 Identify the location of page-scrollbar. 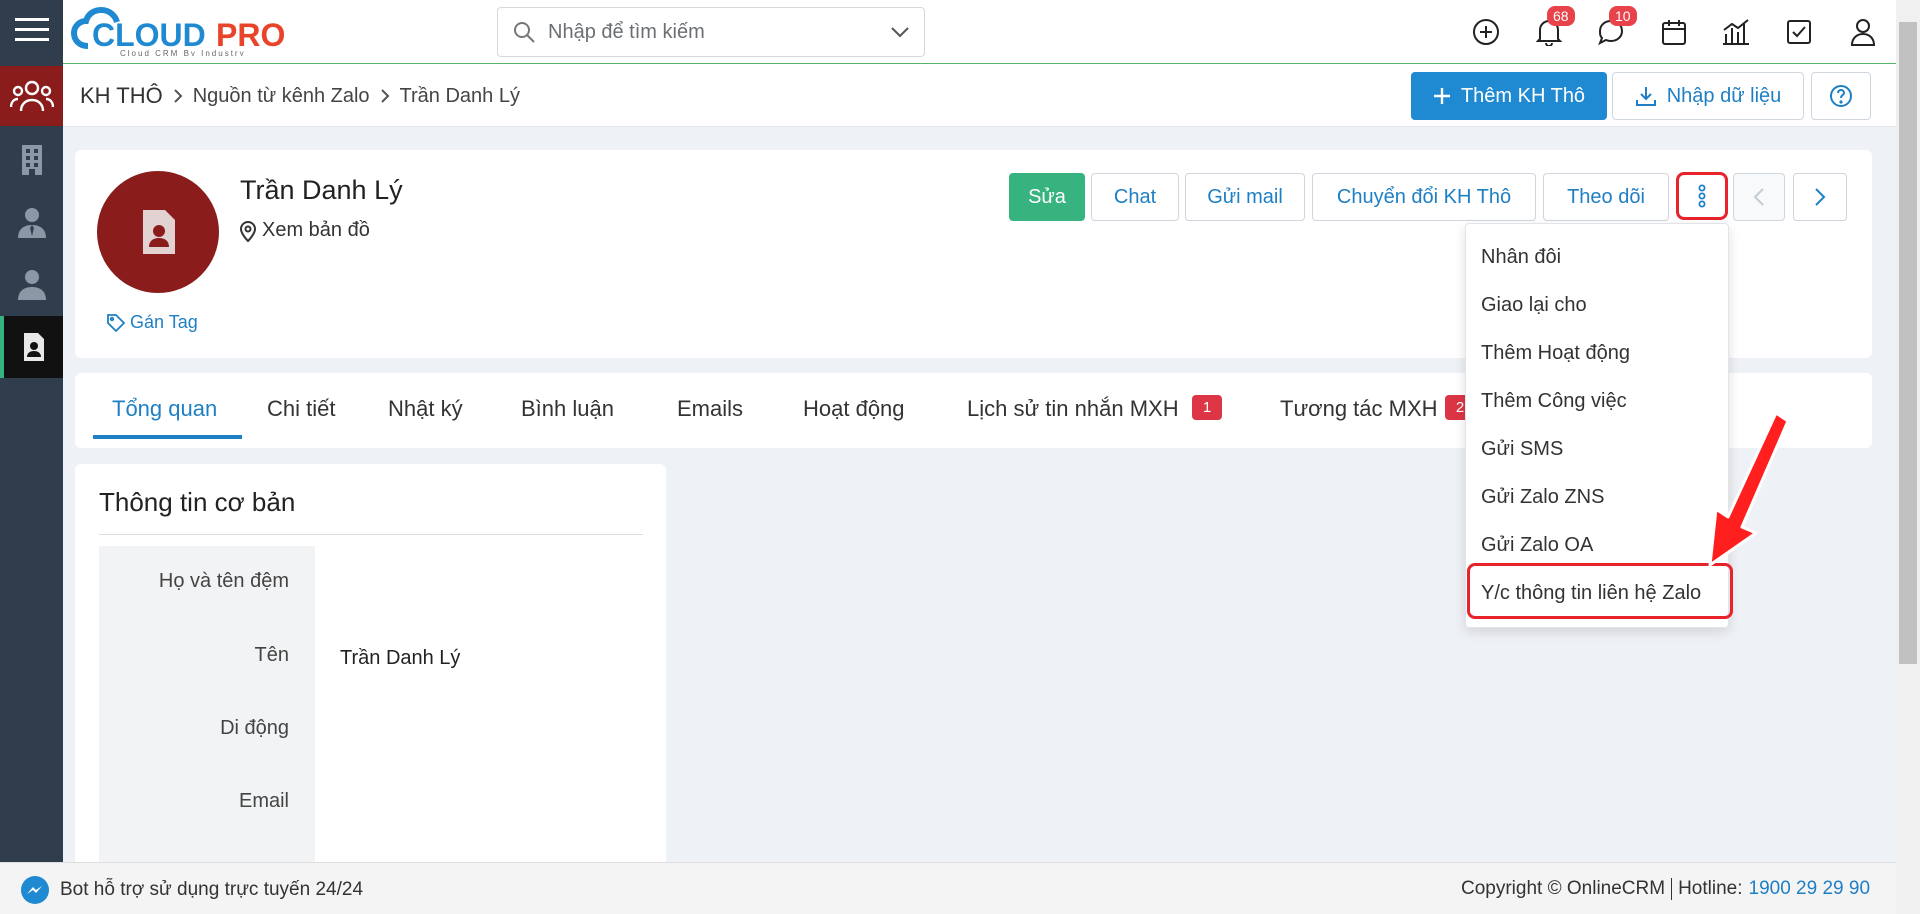
(1908, 457).